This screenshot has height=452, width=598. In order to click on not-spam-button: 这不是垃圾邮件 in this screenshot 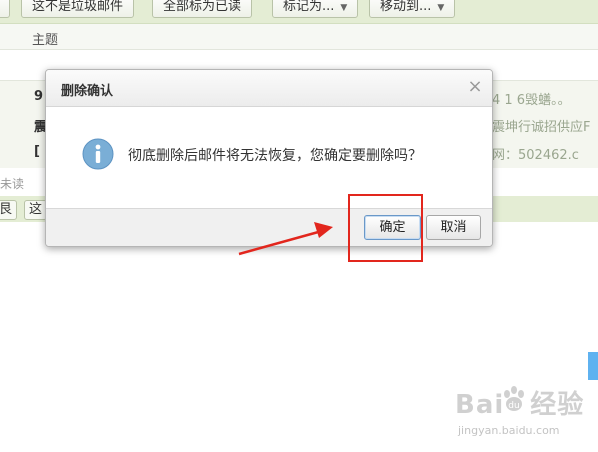, I will do `click(78, 9)`.